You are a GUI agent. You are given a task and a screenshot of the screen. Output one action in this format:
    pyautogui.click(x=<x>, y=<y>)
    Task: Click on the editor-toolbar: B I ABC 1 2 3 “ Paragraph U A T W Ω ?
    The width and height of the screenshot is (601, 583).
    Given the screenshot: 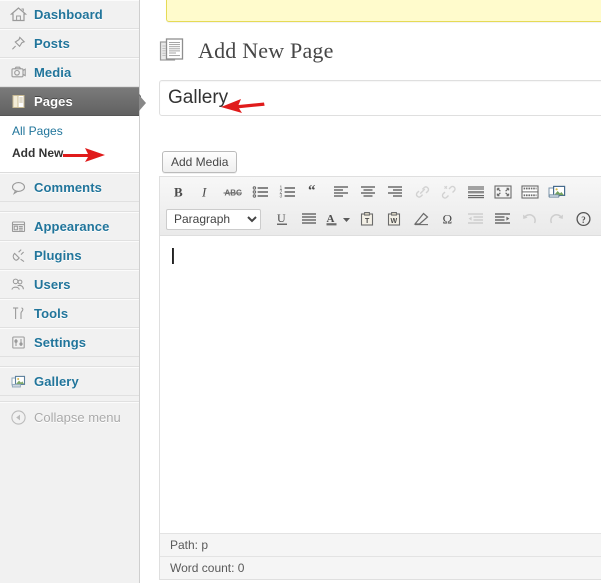 What is the action you would take?
    pyautogui.click(x=380, y=206)
    